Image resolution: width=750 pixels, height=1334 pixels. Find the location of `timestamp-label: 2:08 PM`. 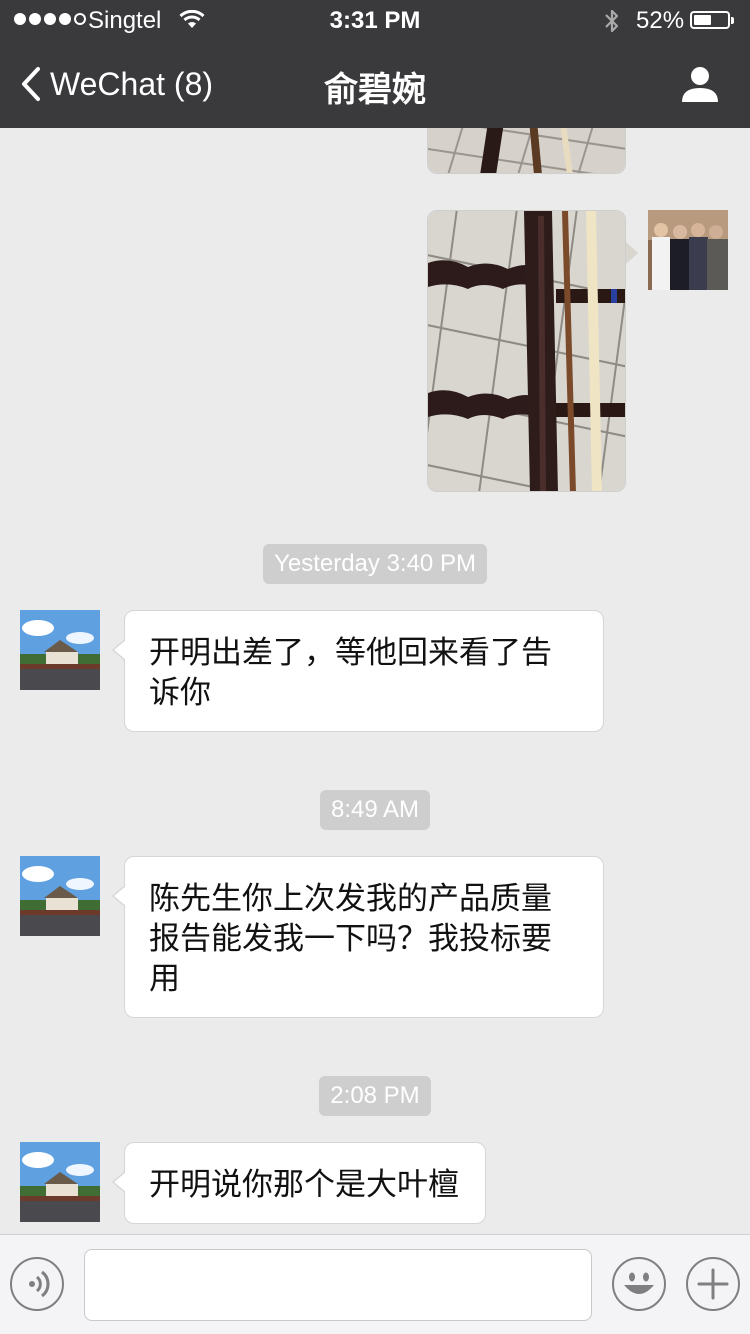

timestamp-label: 2:08 PM is located at coordinates (375, 1096).